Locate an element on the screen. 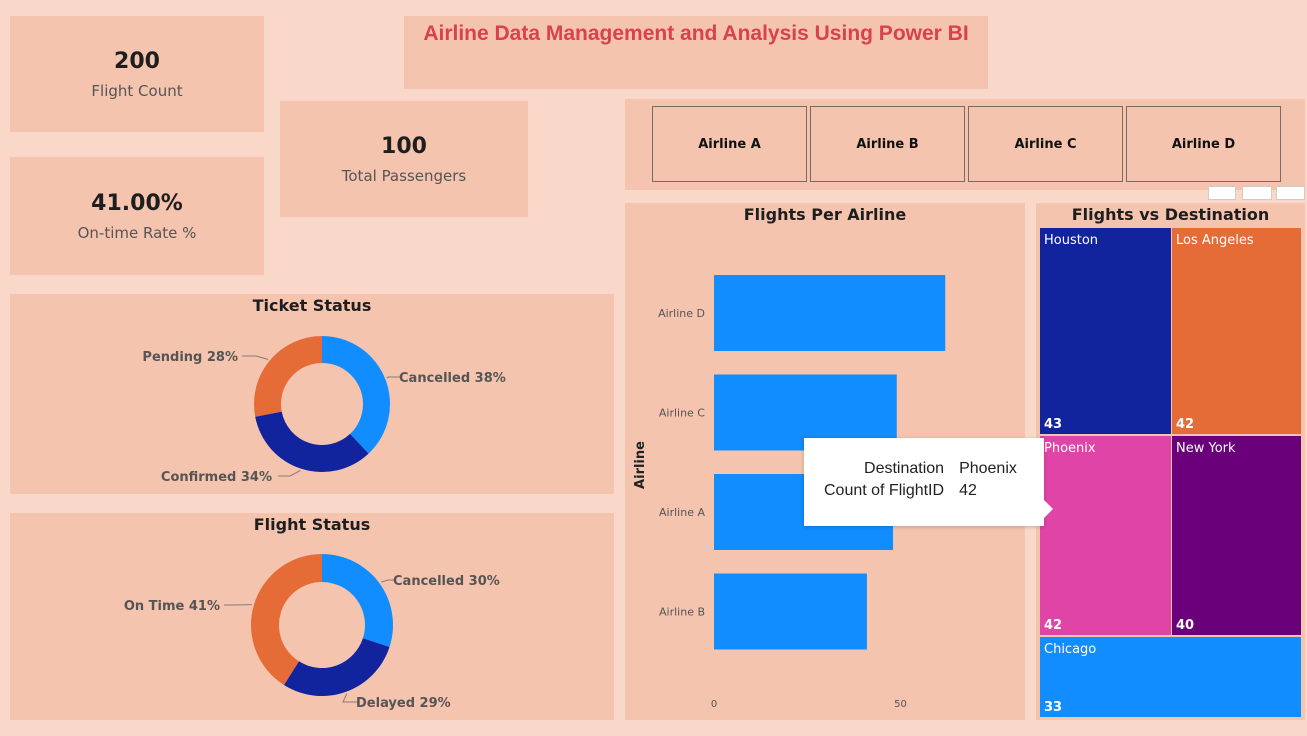 The width and height of the screenshot is (1307, 736). on-time-rate-label: On-time Rate % is located at coordinates (137, 232).